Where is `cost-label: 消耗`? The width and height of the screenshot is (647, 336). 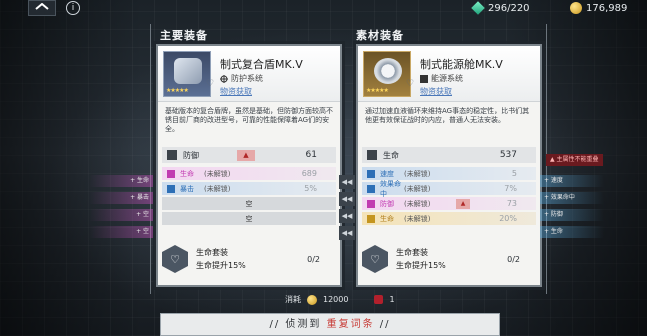
cost-label: 消耗 is located at coordinates (293, 299).